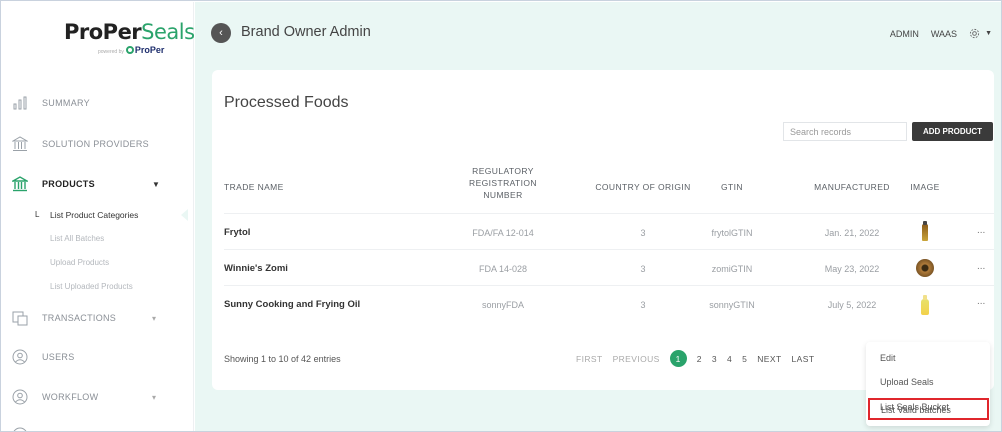 The height and width of the screenshot is (432, 1002). Describe the element at coordinates (97, 427) in the screenshot. I see `sidebar-item-partial` at that location.